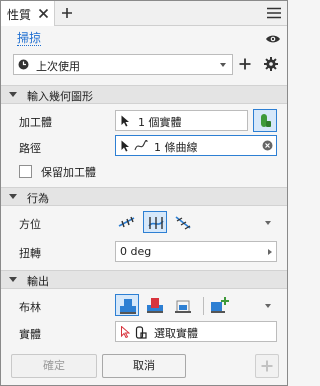 Image resolution: width=320 pixels, height=386 pixels. Describe the element at coordinates (29, 39) in the screenshot. I see `preset-link: 掃掠` at that location.